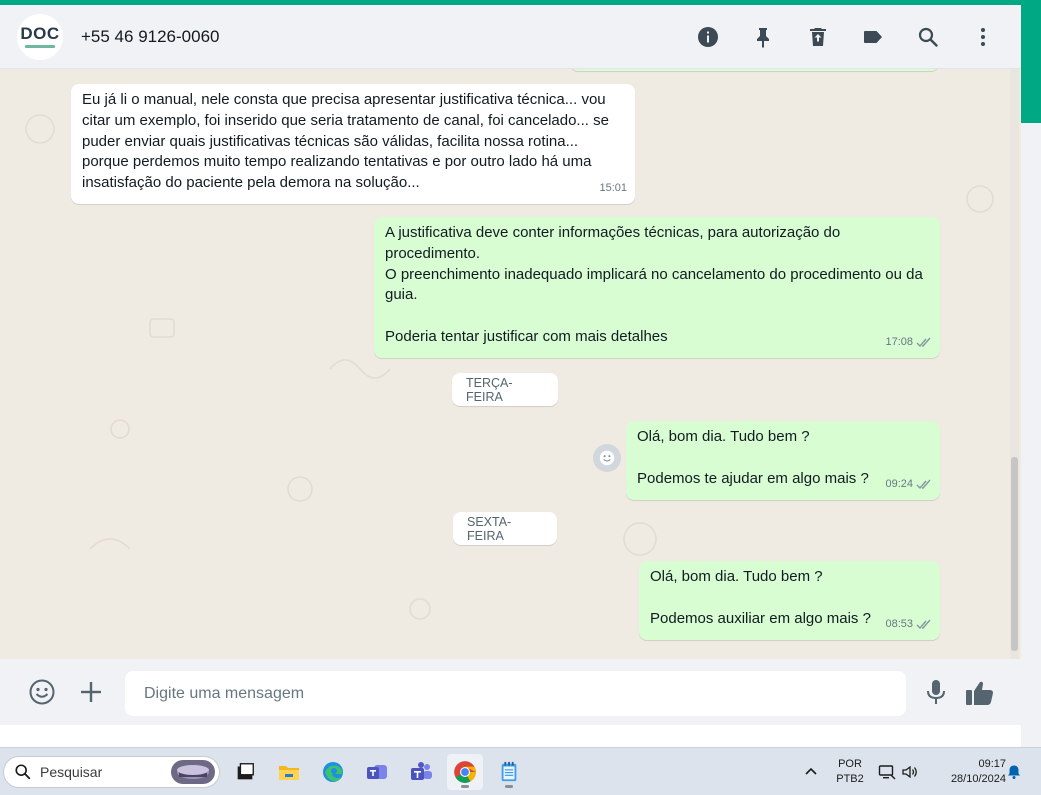 The width and height of the screenshot is (1041, 795). I want to click on teams-icon, so click(377, 772).